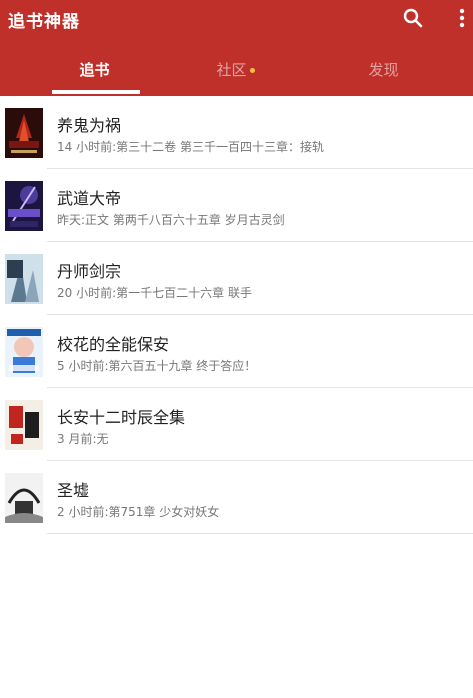  I want to click on more-vert-icon, so click(462, 18).